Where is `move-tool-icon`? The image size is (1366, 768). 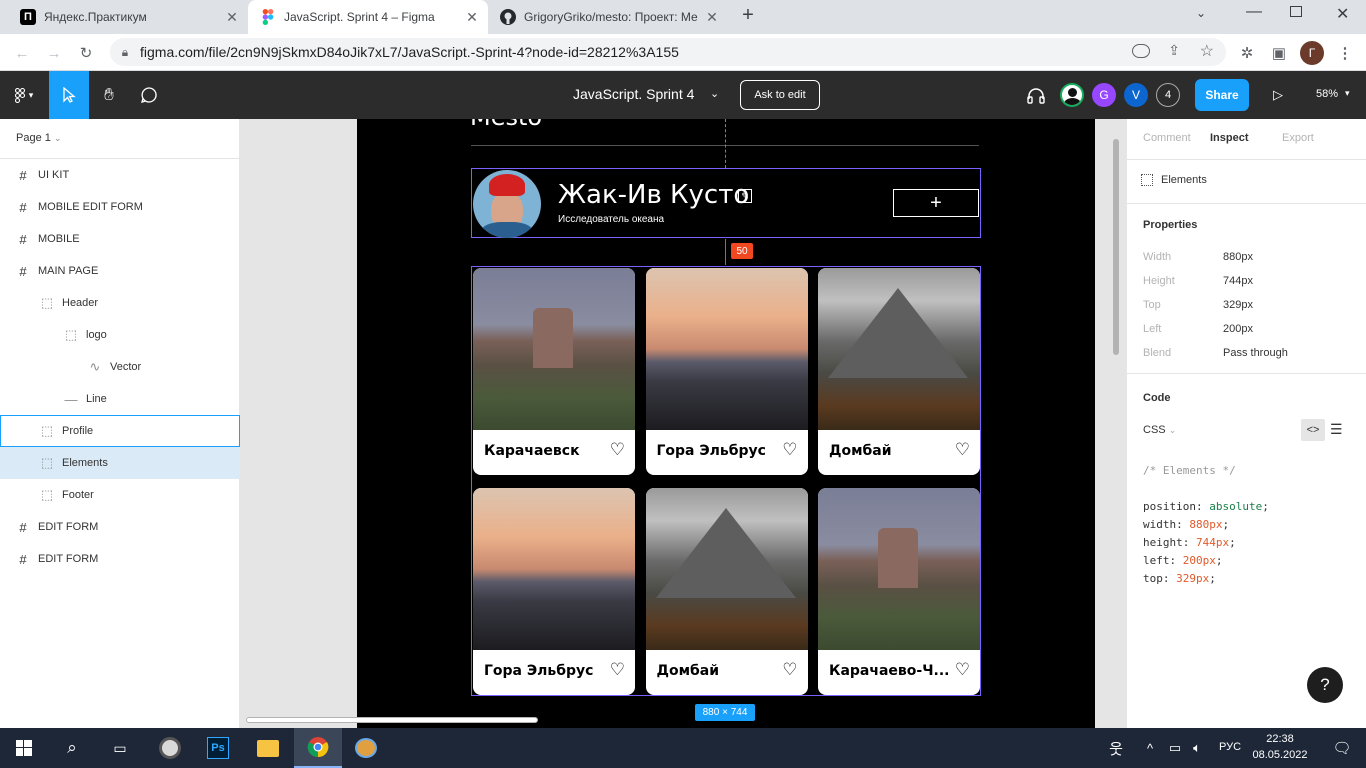 move-tool-icon is located at coordinates (69, 95).